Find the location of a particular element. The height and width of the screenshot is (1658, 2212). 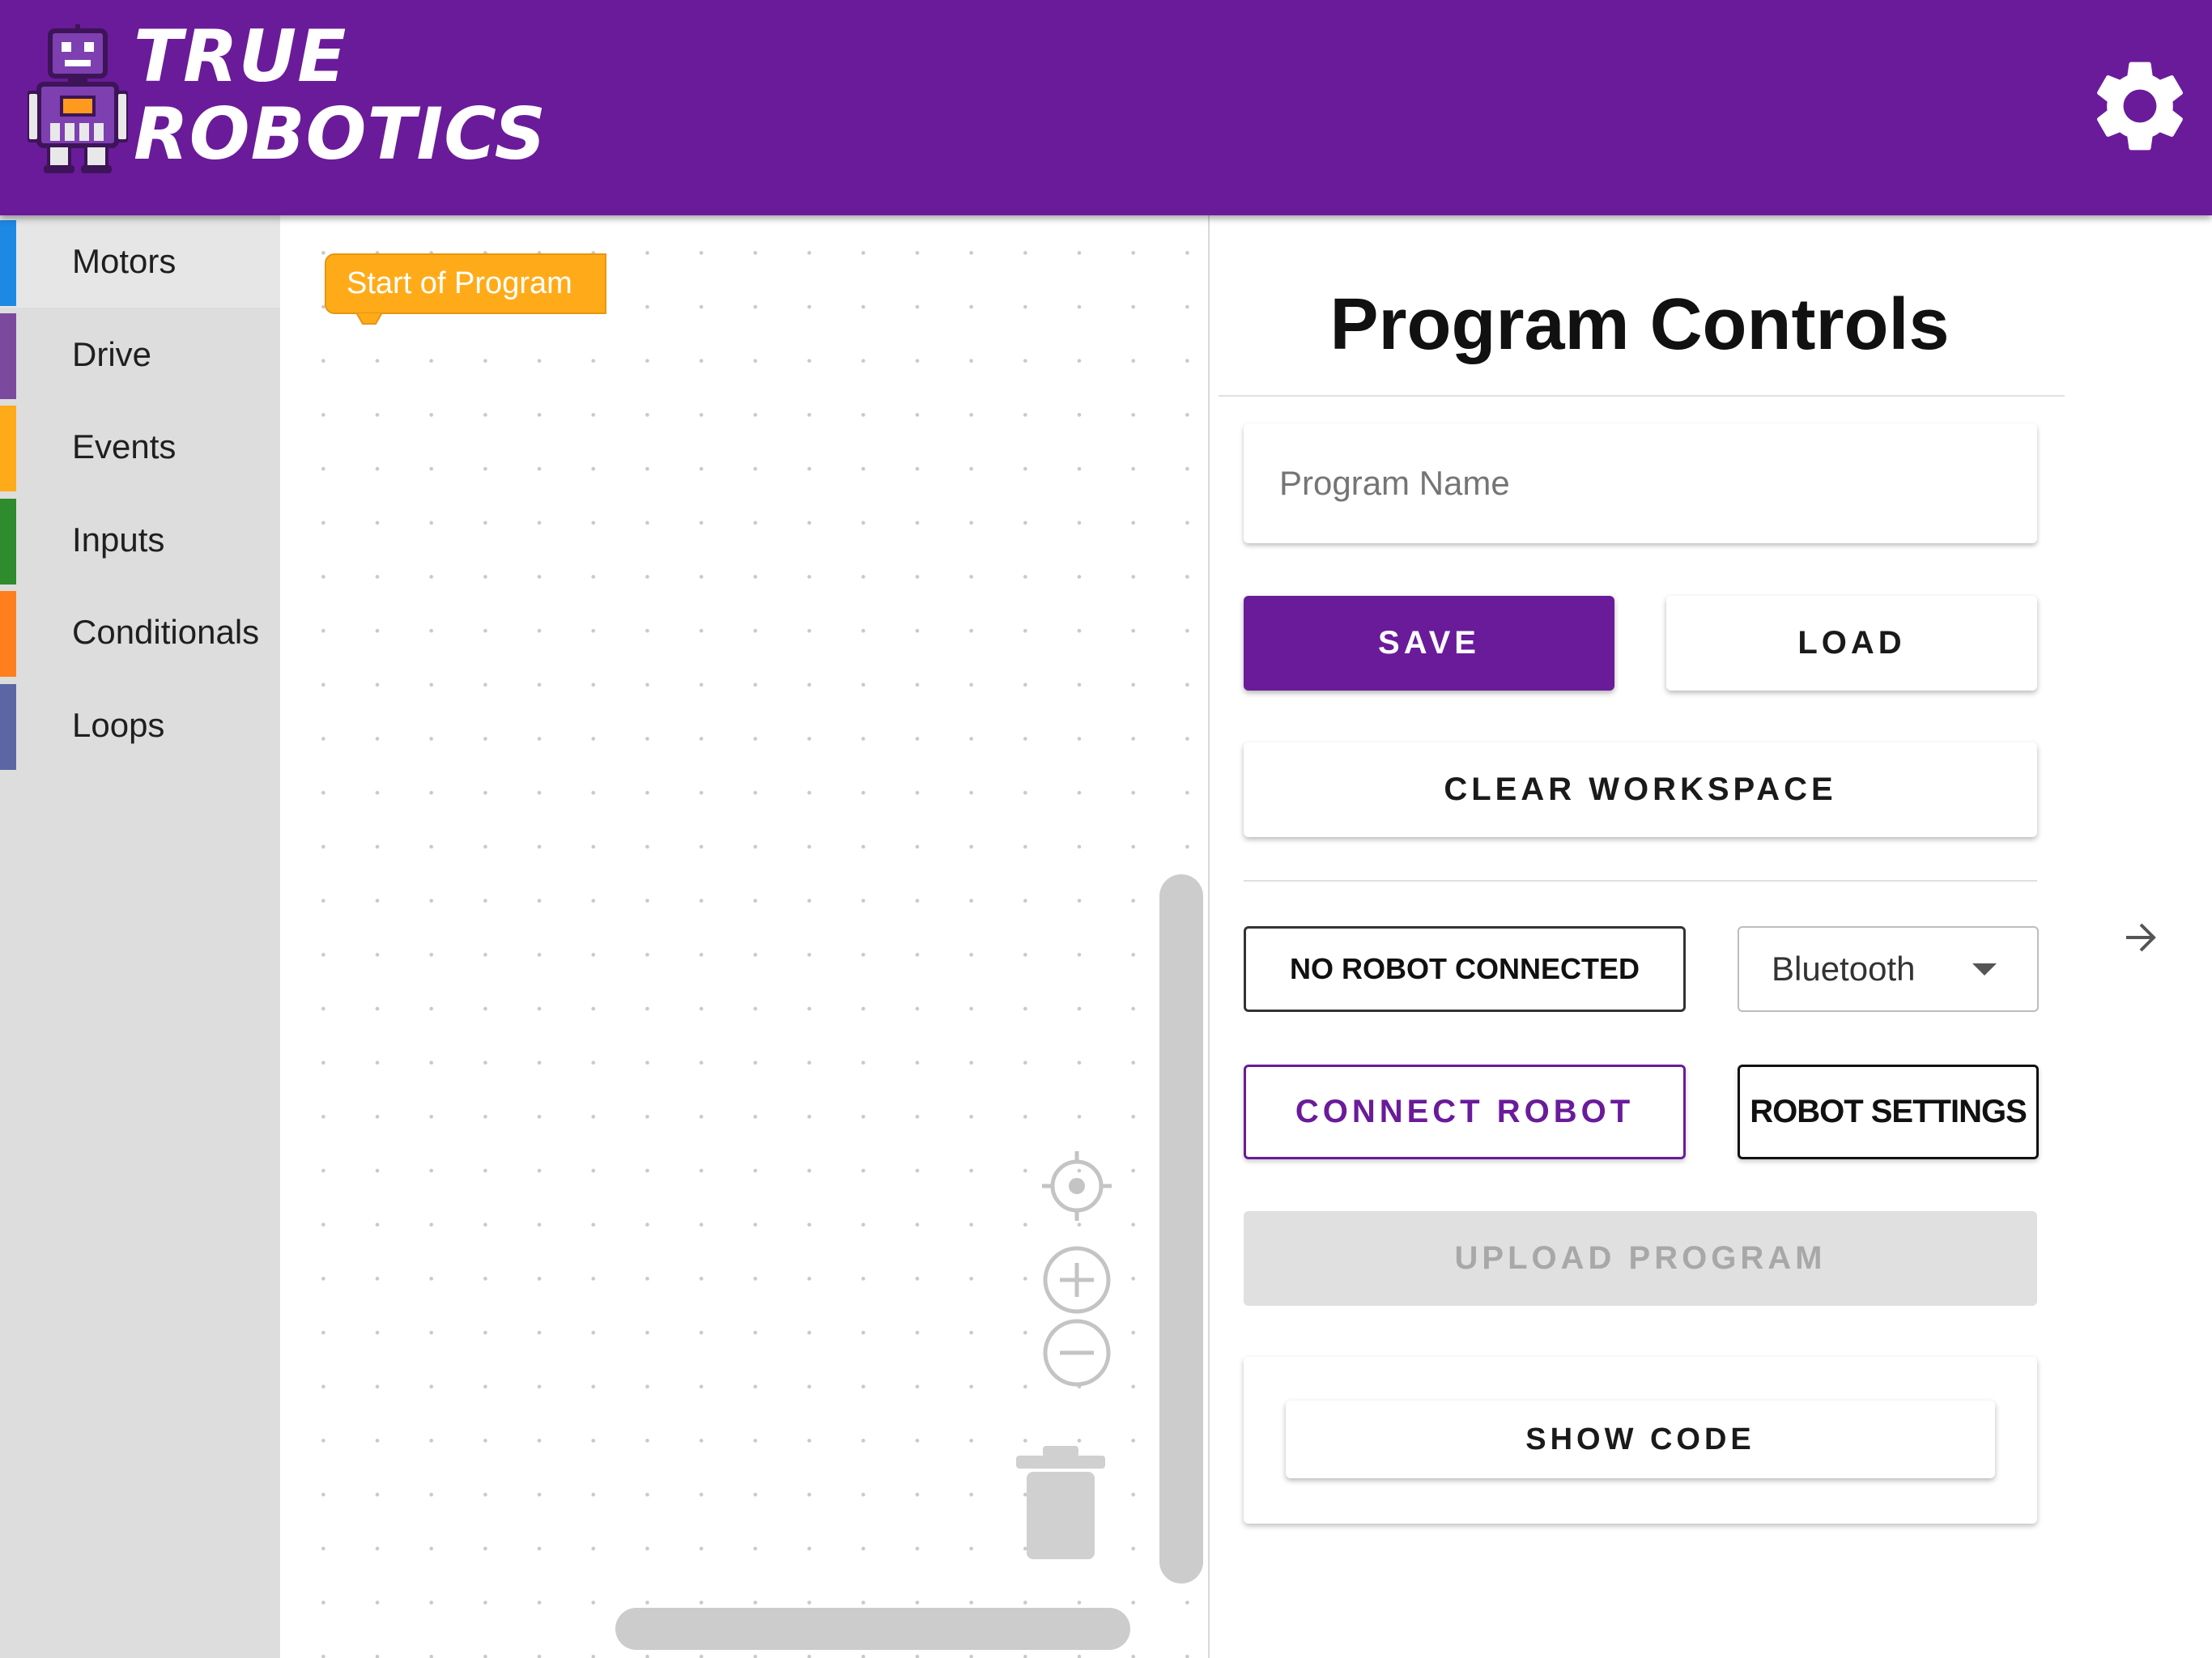

workspace-vertical-scrollbar is located at coordinates (1181, 1229).